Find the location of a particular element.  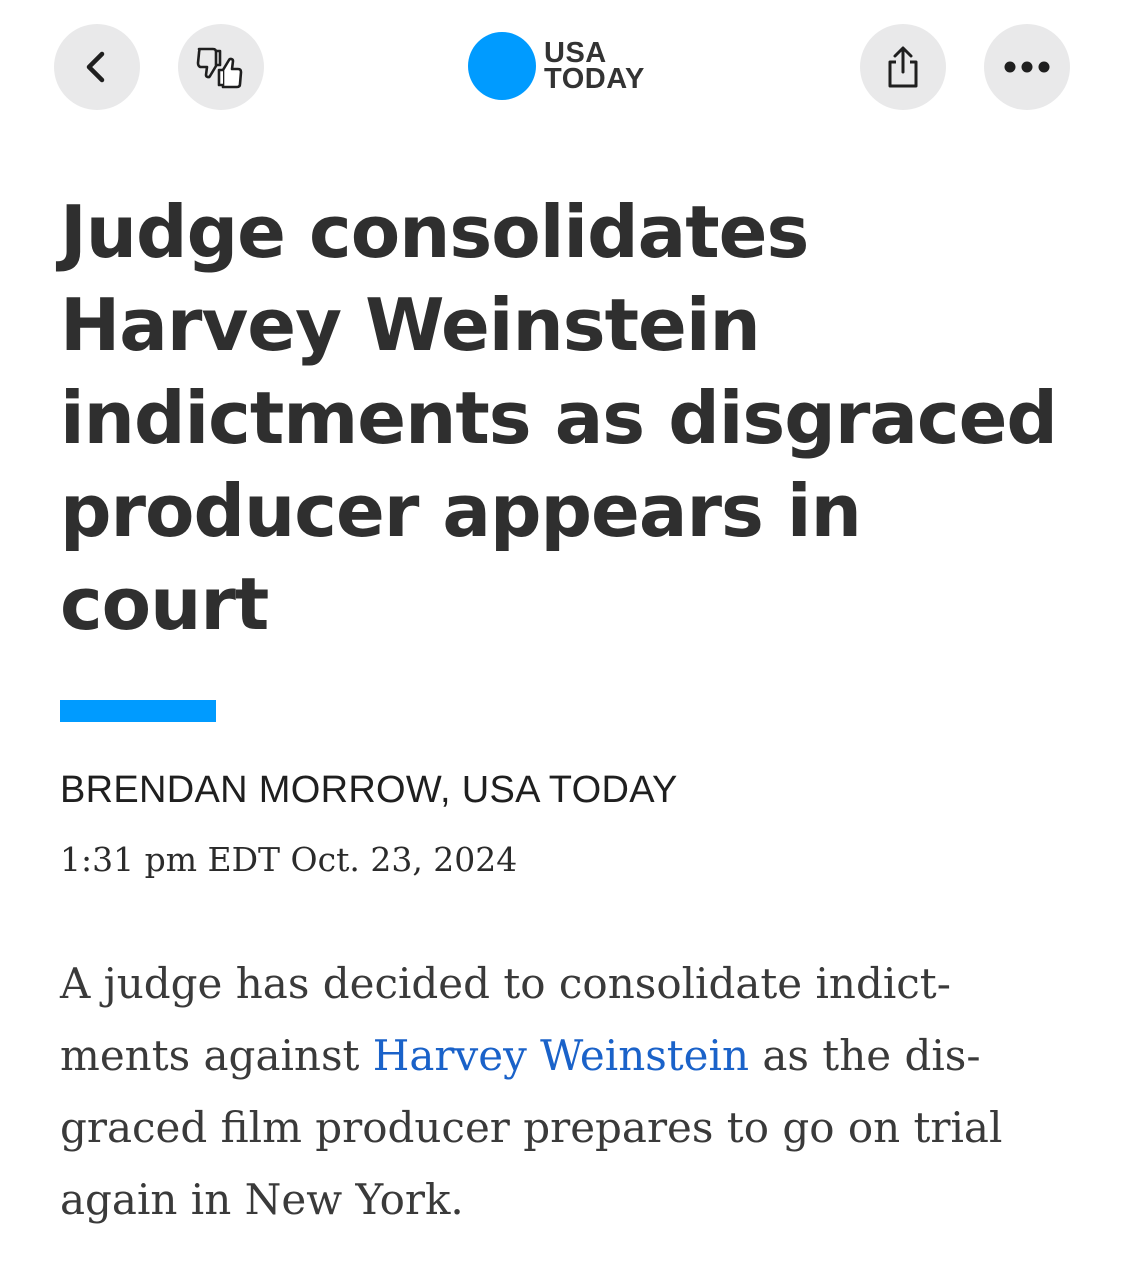

body-line-2-end: as the dis- is located at coordinates (865, 1055).